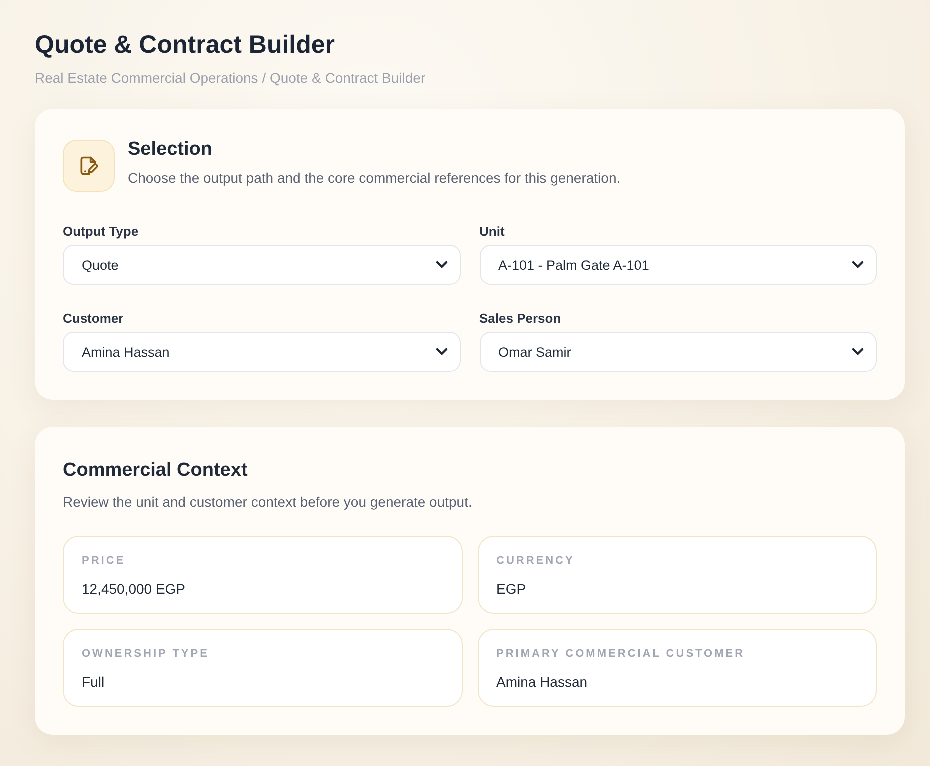  I want to click on section-title: Commercial Context, so click(156, 471).